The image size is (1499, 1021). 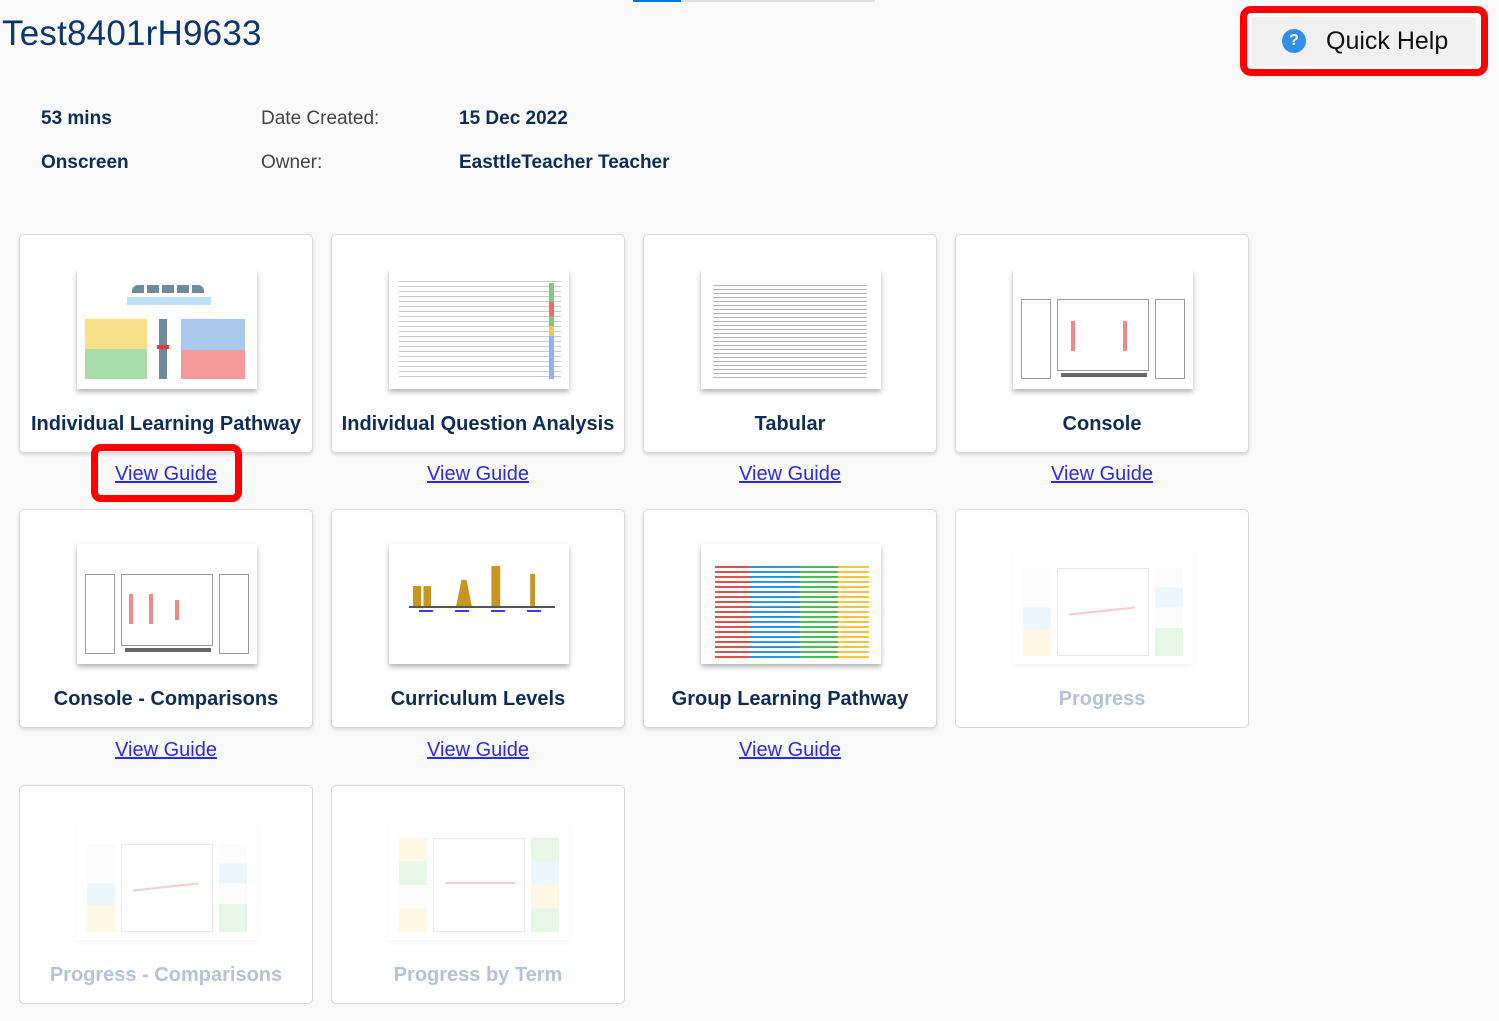 I want to click on report-title: Console - Comparisons, so click(x=166, y=699).